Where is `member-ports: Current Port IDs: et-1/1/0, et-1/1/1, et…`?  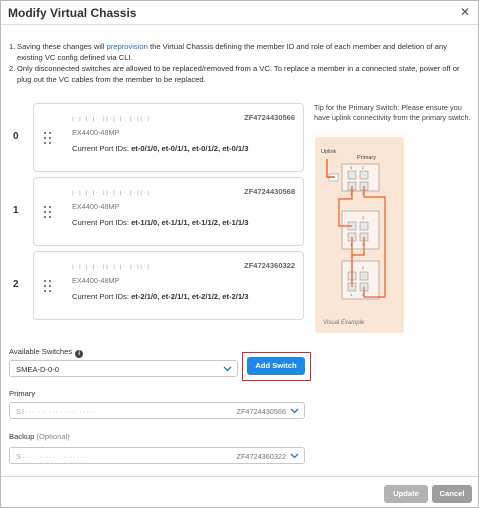
member-ports: Current Port IDs: et-1/1/0, et-1/1/1, et… is located at coordinates (160, 222).